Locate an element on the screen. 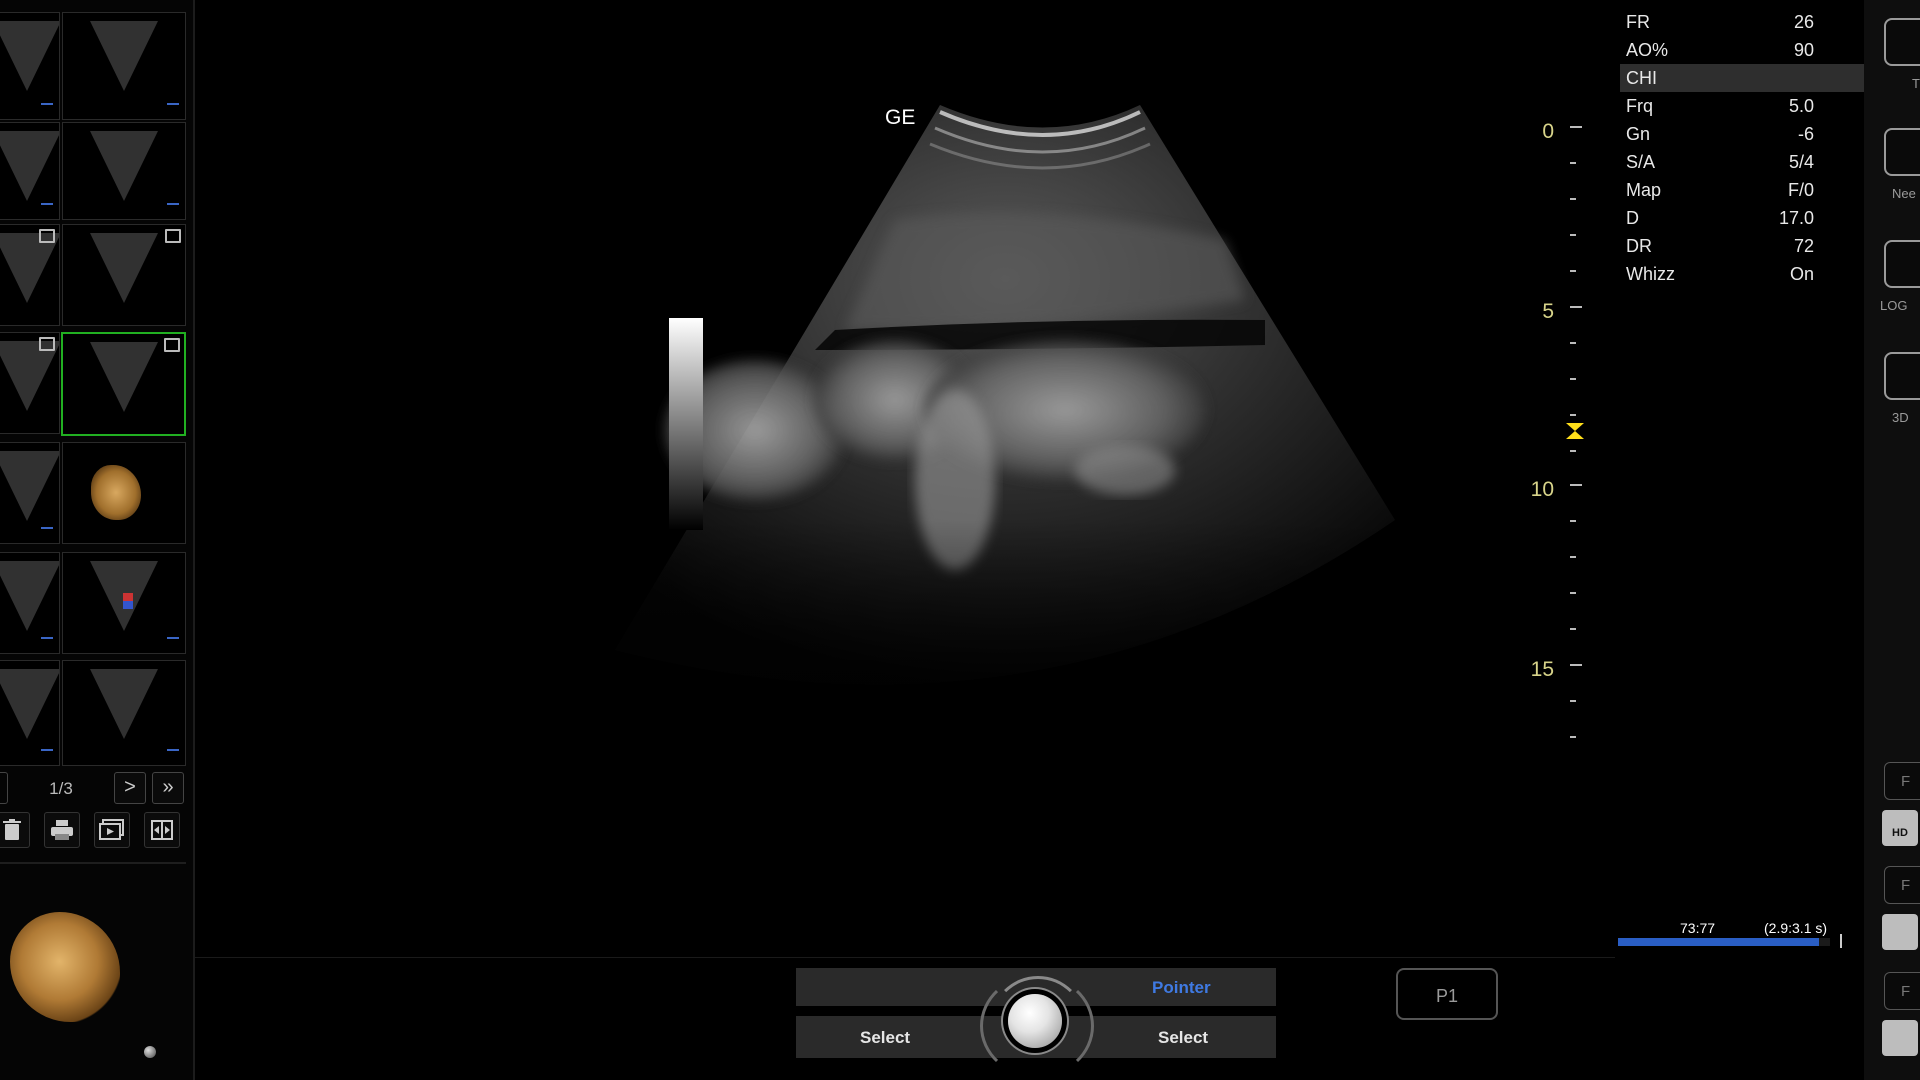 The image size is (1920, 1080). depth-label: 10 is located at coordinates (1542, 489).